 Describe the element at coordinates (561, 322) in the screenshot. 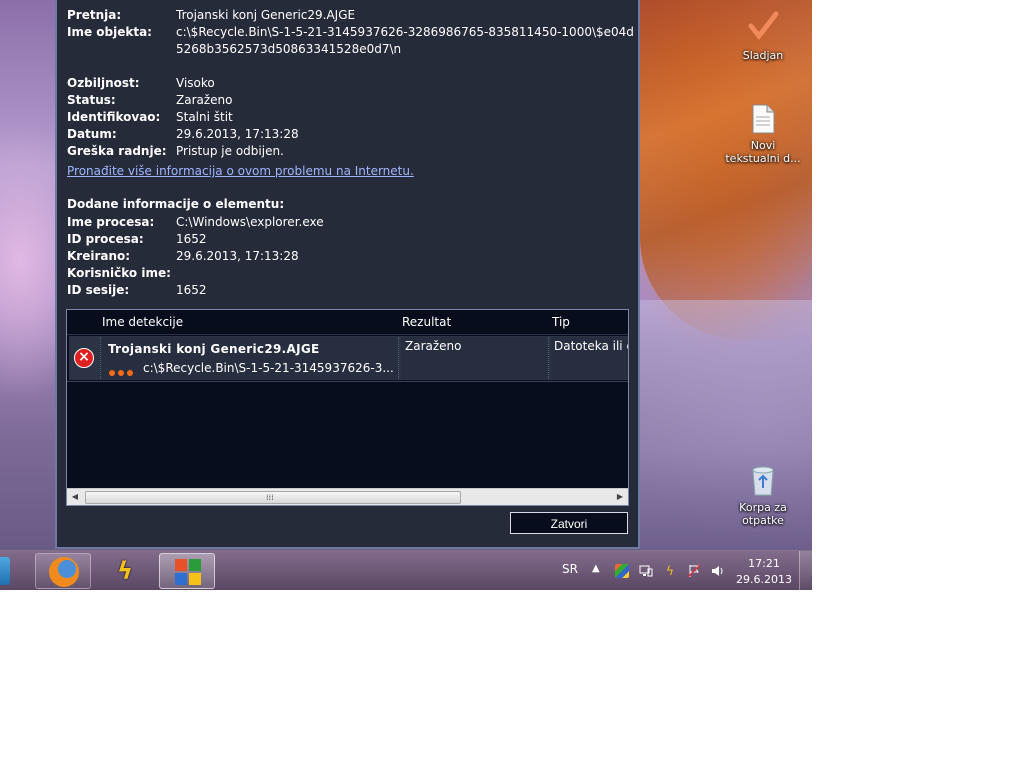

I see `column-header-type: Tip` at that location.